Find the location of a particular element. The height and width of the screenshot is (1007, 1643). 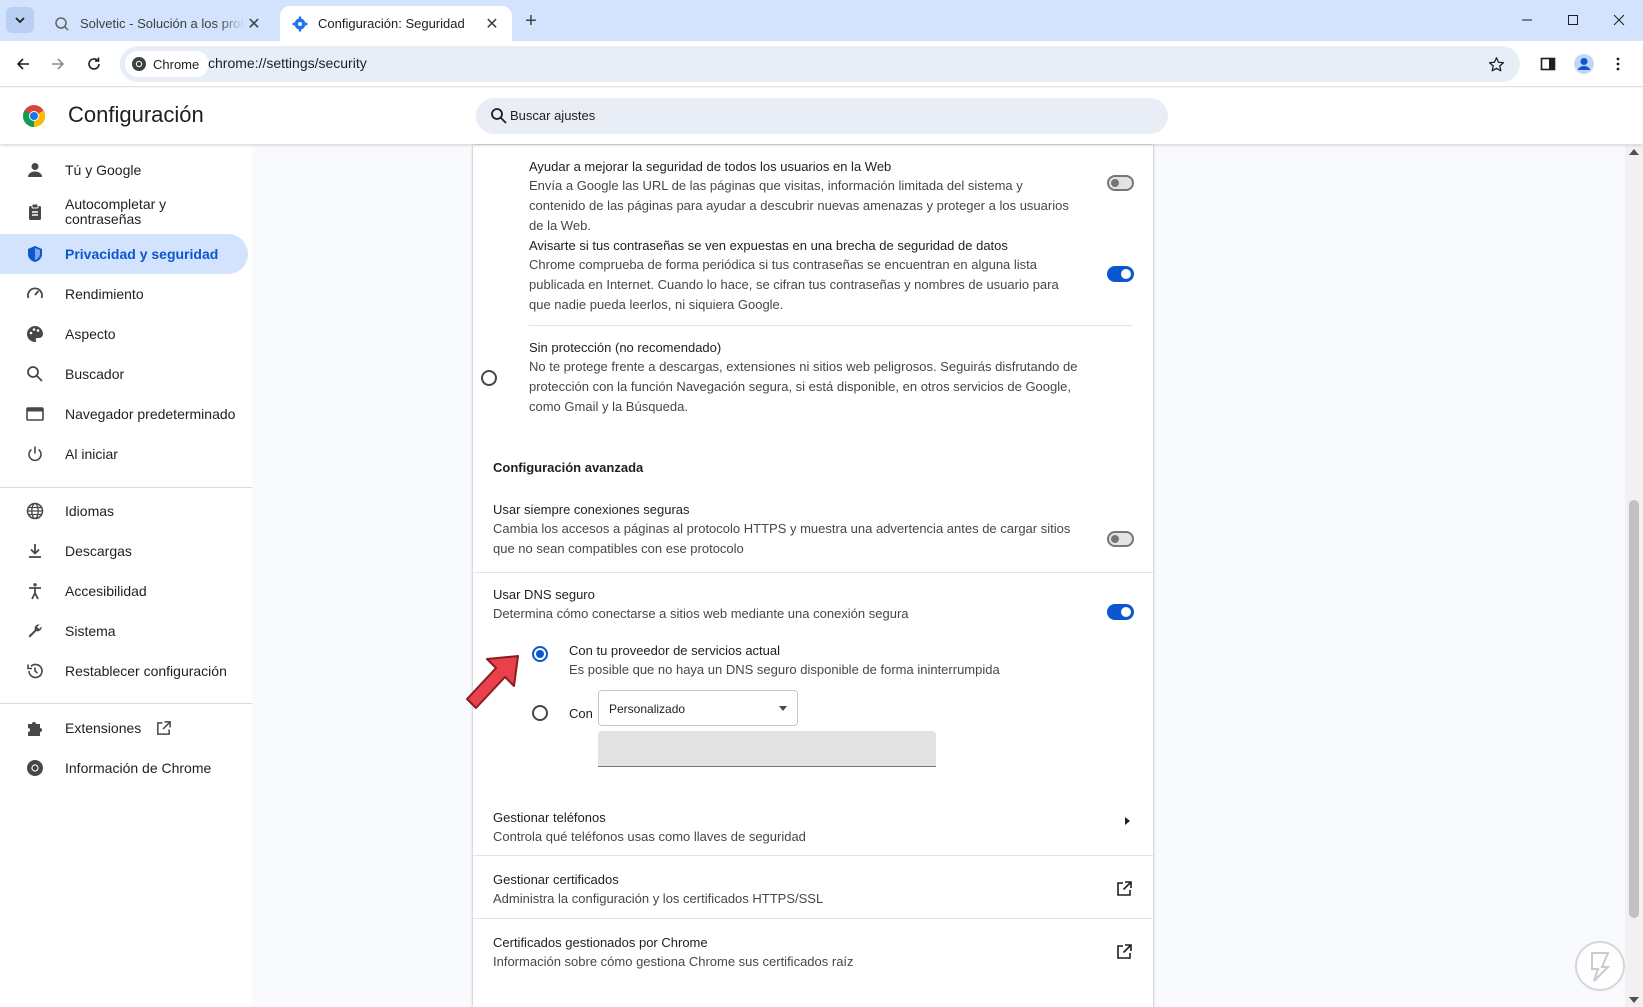

sidebar-item-label: Sistema is located at coordinates (90, 631).